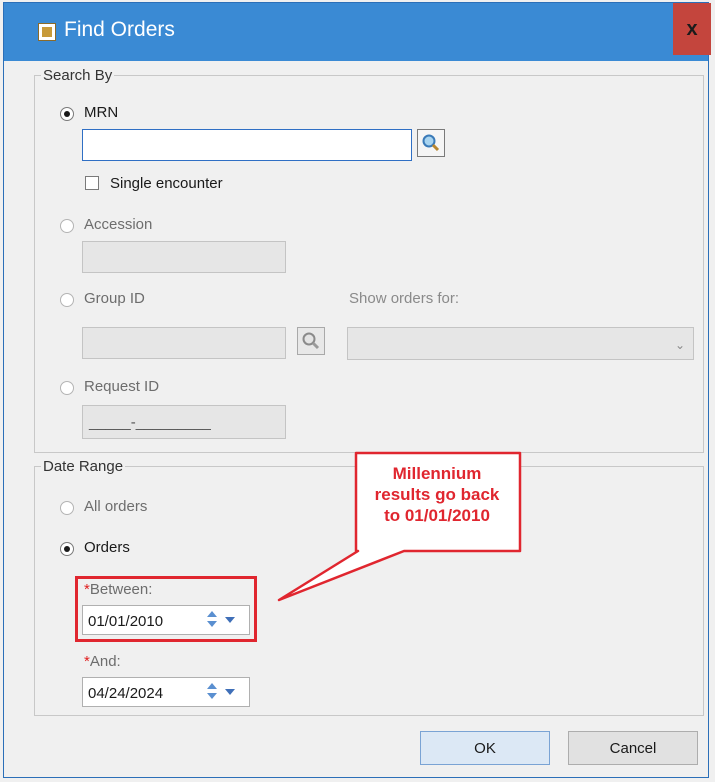  Describe the element at coordinates (485, 748) in the screenshot. I see `ok-button: OK` at that location.